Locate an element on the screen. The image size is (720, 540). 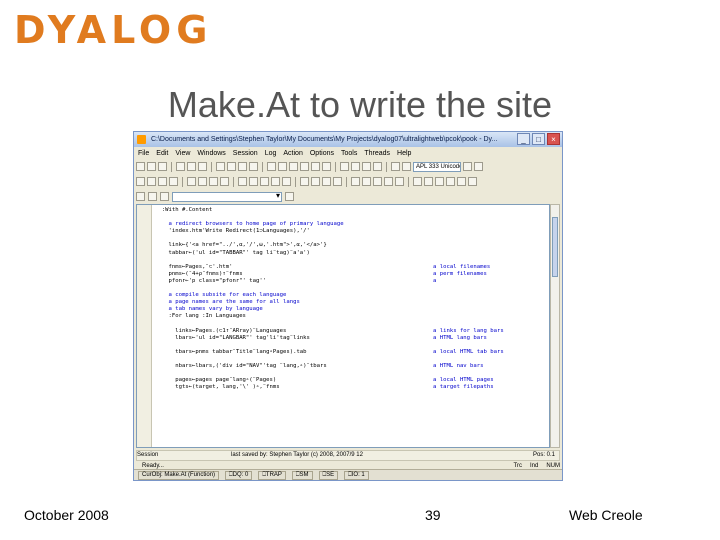
copy-icon is located at coordinates (191, 166).